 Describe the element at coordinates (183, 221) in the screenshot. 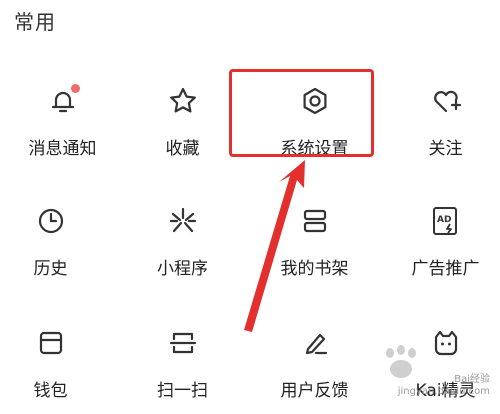

I see `mini-program-icon` at that location.